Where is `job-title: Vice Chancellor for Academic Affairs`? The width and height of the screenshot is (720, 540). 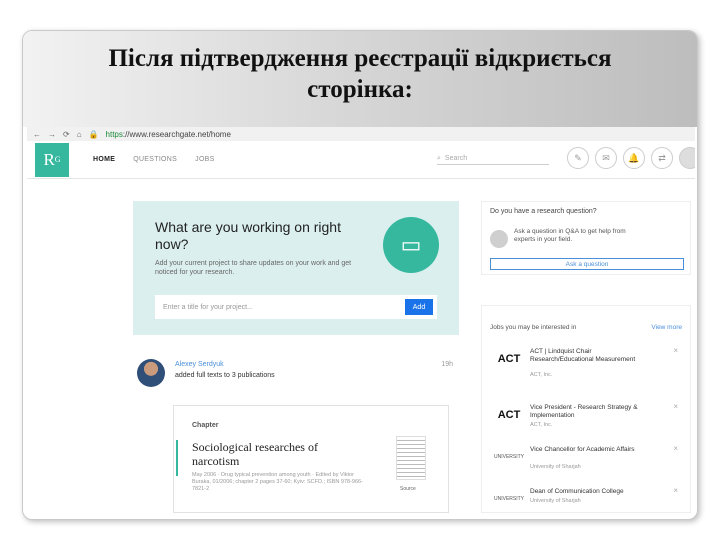
job-title: Vice Chancellor for Academic Affairs is located at coordinates (590, 450).